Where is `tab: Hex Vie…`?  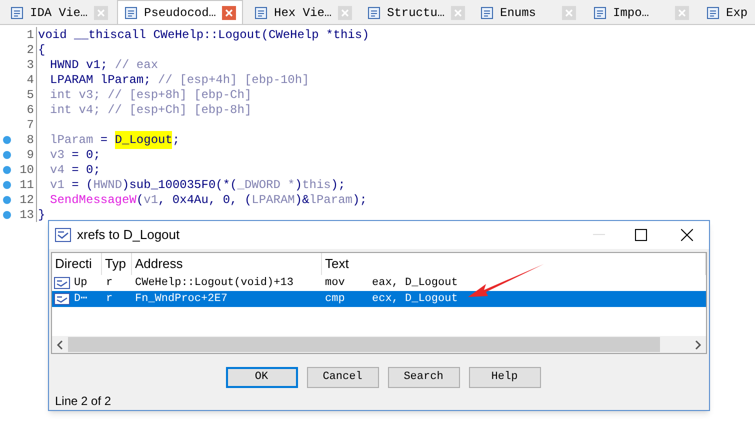
tab: Hex Vie… is located at coordinates (302, 12).